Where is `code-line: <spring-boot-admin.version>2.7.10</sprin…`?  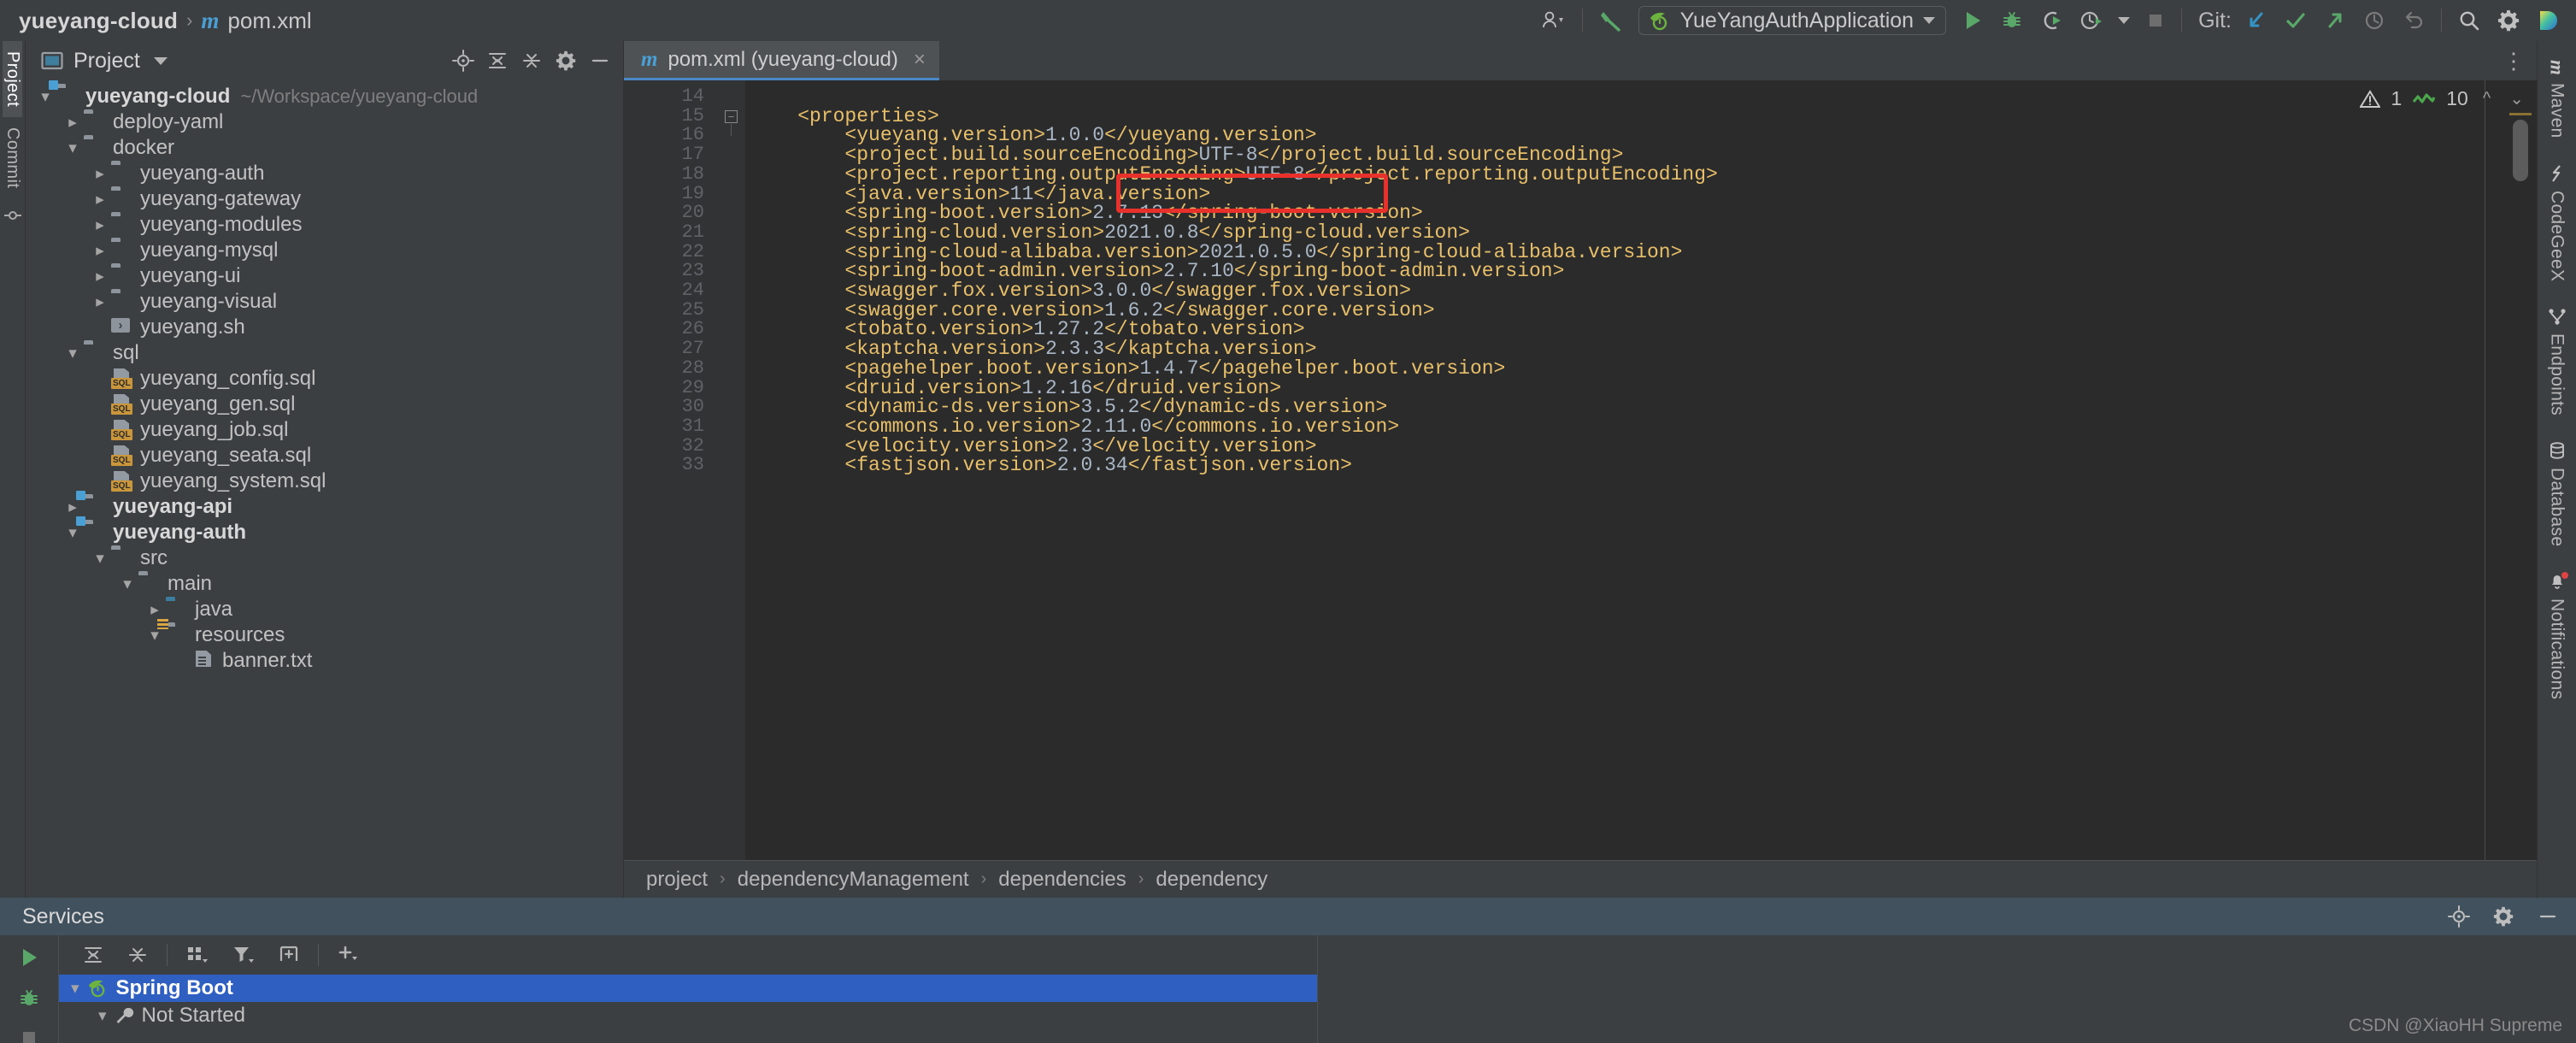
code-line: <spring-boot-admin.version>2.7.10</sprin… is located at coordinates (1157, 271).